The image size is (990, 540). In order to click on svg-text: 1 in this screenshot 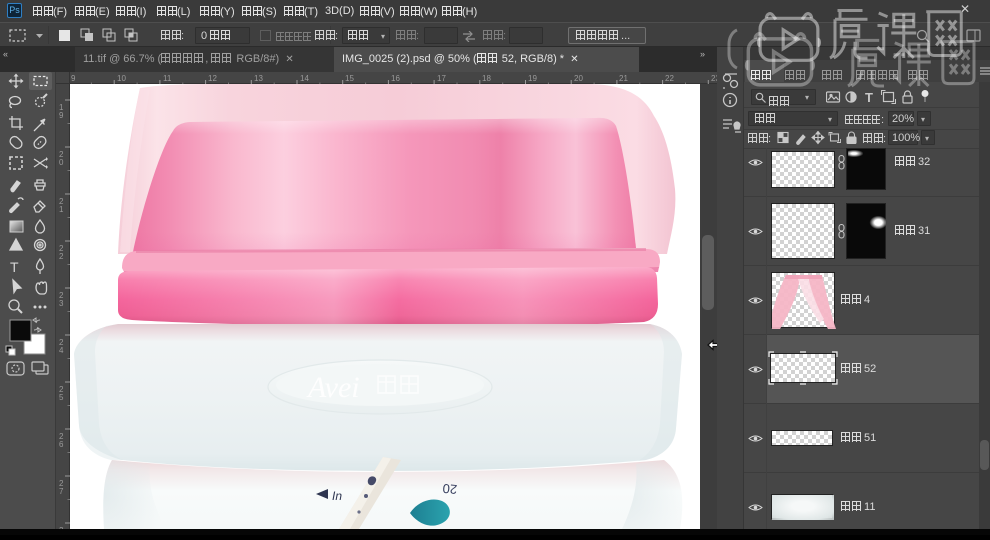, I will do `click(61, 209)`.